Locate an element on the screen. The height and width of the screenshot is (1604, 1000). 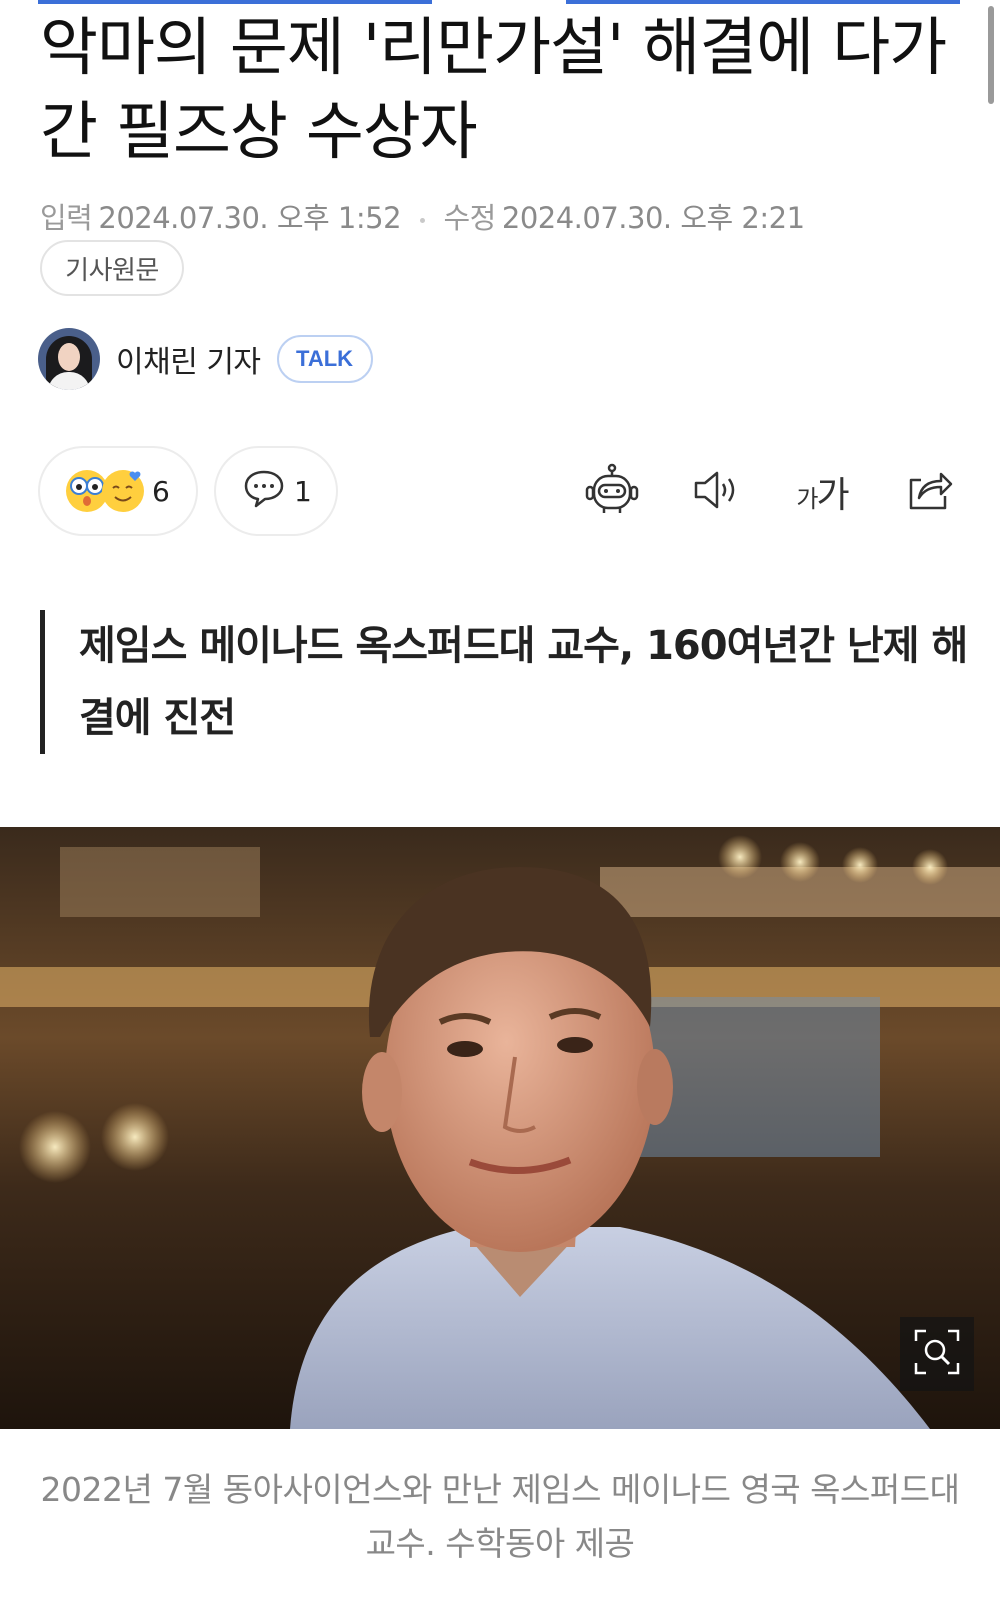
font-size-button: 가가 is located at coordinates (822, 492).